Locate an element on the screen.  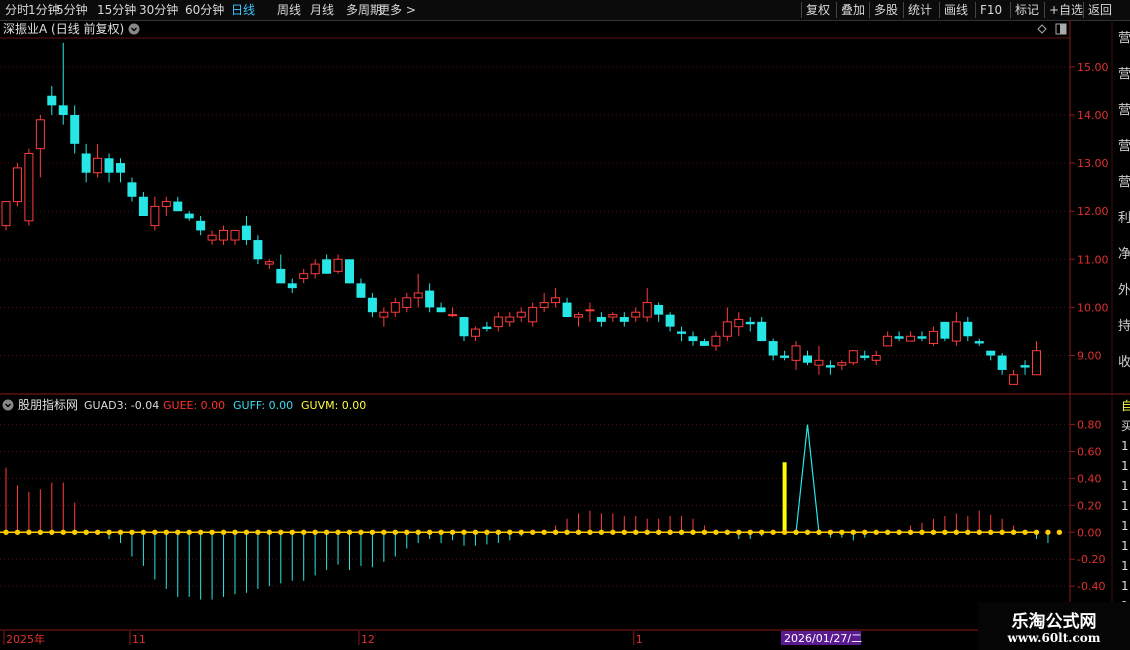
indicator-tick-label: -0.40 is located at coordinates (1091, 586).